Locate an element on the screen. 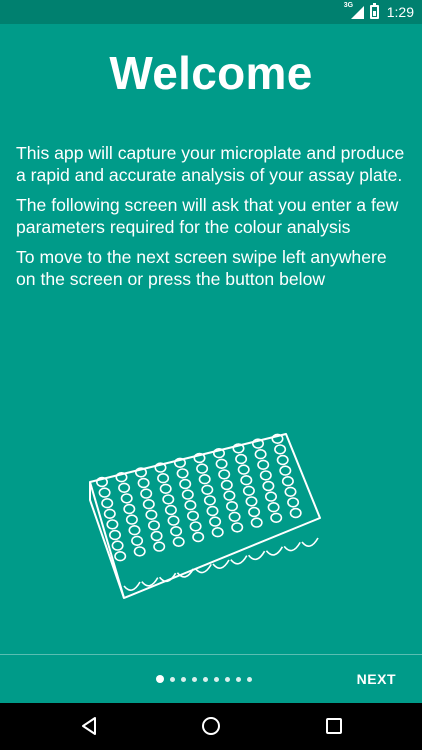 The image size is (422, 750). page-indicator is located at coordinates (204, 679).